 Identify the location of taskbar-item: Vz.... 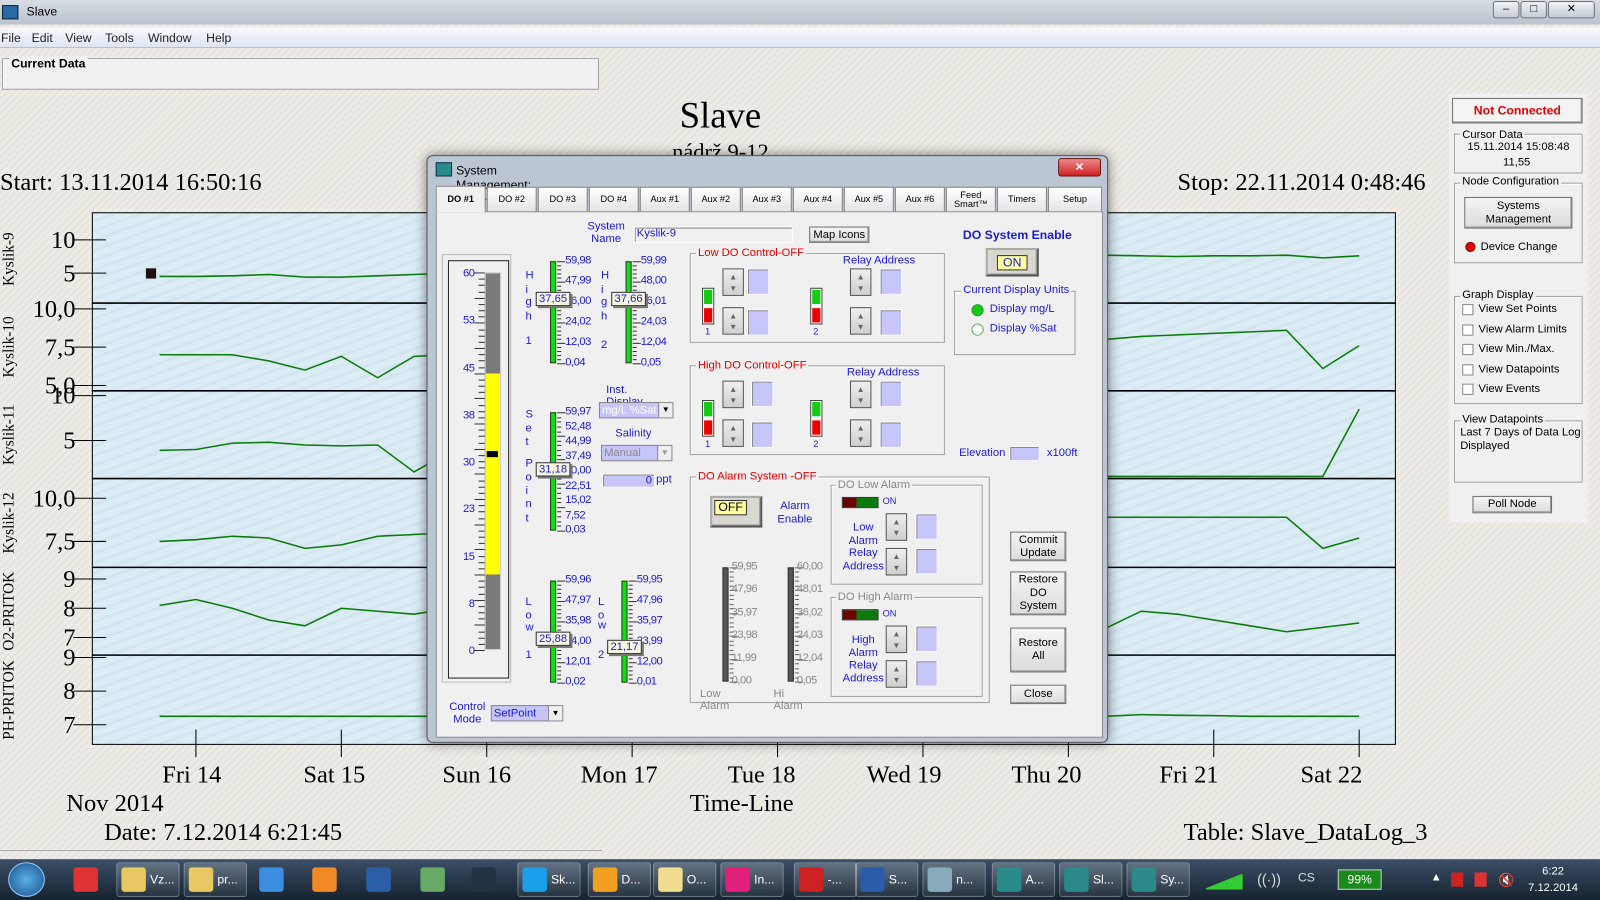
(148, 879).